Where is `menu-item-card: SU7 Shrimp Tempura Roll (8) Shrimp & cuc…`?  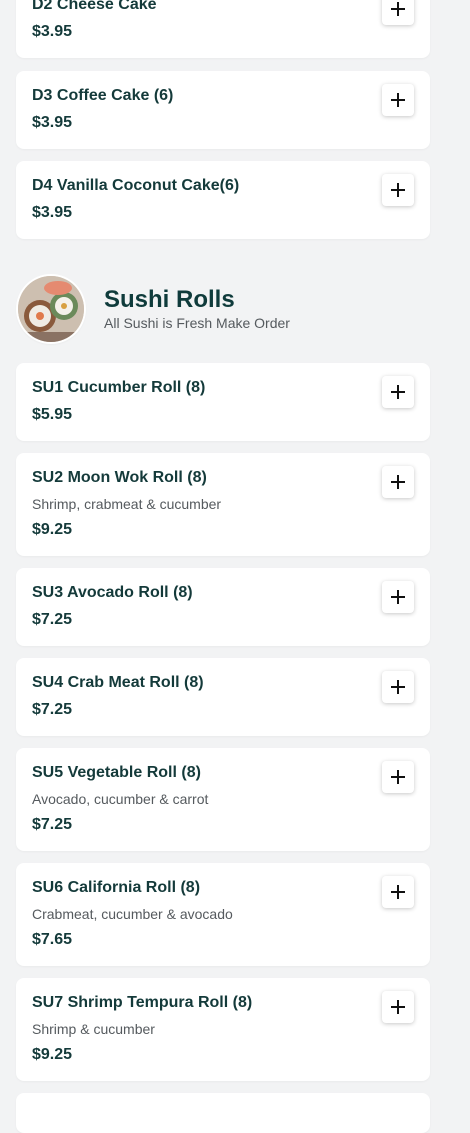 menu-item-card: SU7 Shrimp Tempura Roll (8) Shrimp & cuc… is located at coordinates (223, 1029).